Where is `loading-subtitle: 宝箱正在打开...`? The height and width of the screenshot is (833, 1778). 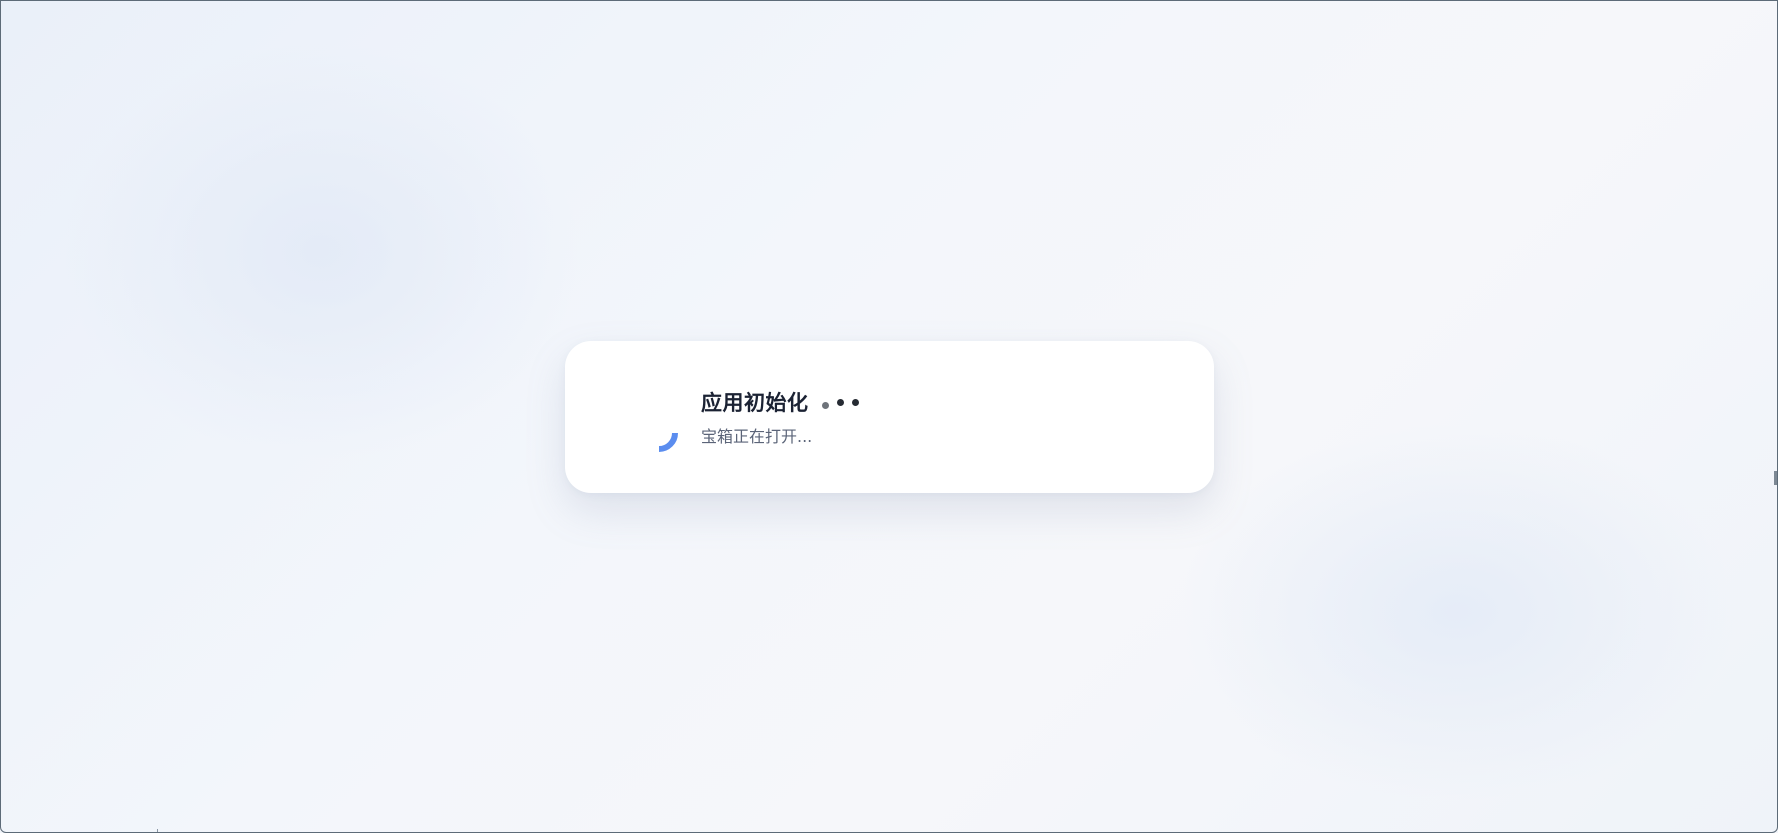 loading-subtitle: 宝箱正在打开... is located at coordinates (757, 436).